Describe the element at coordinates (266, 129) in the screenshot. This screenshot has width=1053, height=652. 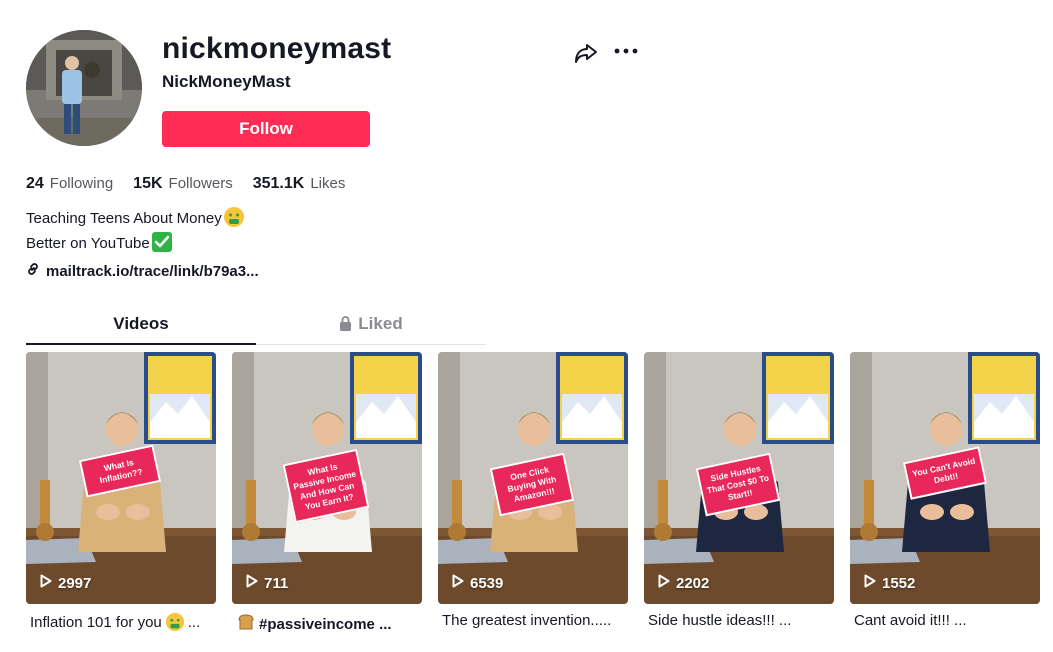
I see `follow-button: Follow` at that location.